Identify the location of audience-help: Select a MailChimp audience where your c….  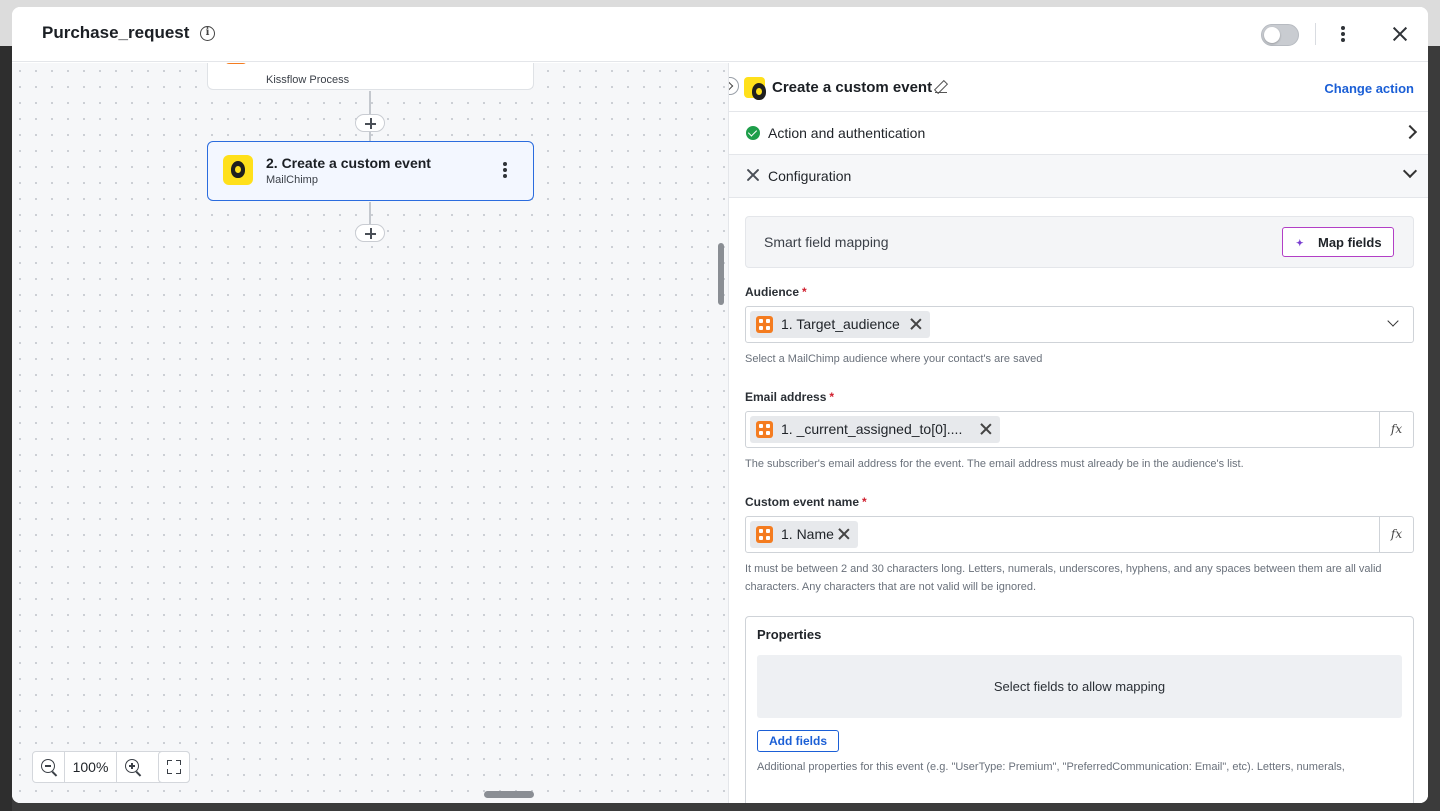
(894, 359).